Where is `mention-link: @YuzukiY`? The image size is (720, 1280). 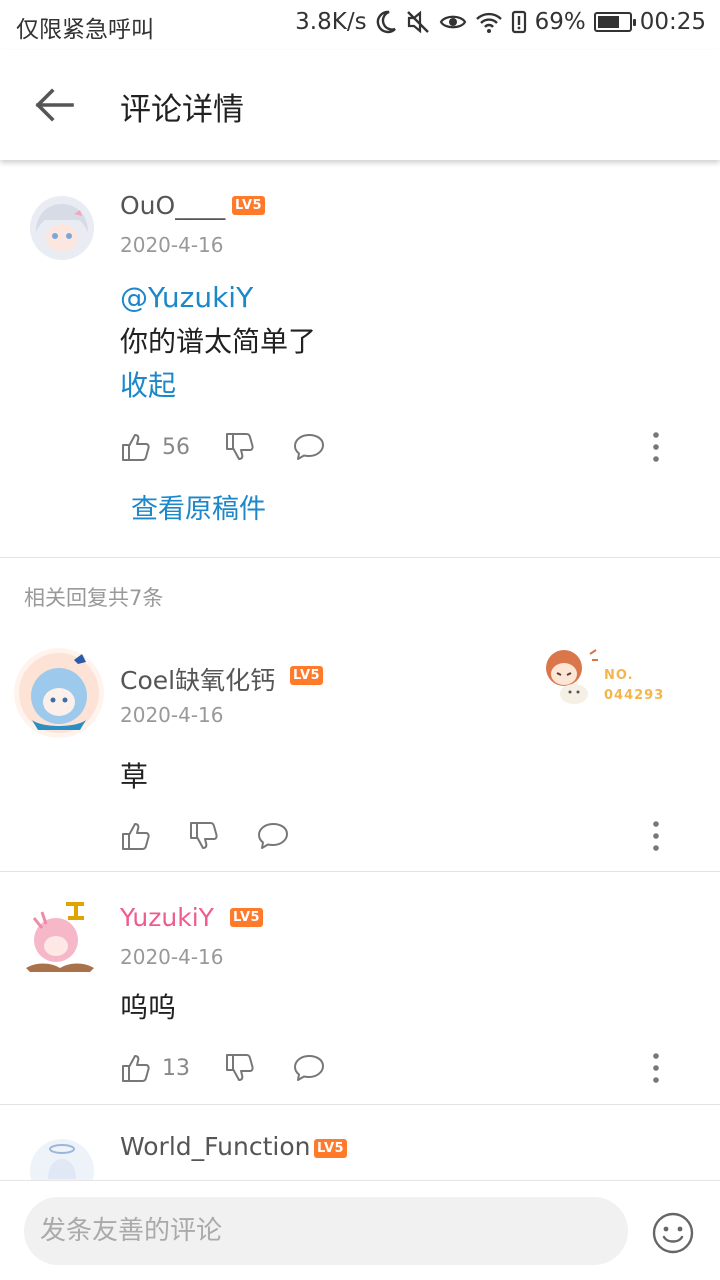
mention-link: @YuzukiY is located at coordinates (218, 298).